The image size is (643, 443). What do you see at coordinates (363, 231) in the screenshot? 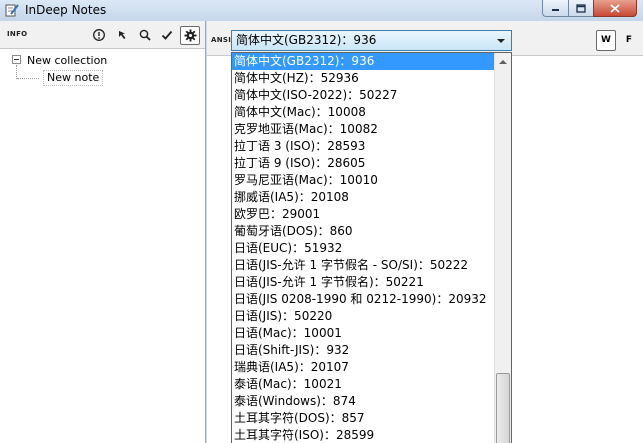
I see `encoding-option: 葡萄牙语(DOS)：860` at bounding box center [363, 231].